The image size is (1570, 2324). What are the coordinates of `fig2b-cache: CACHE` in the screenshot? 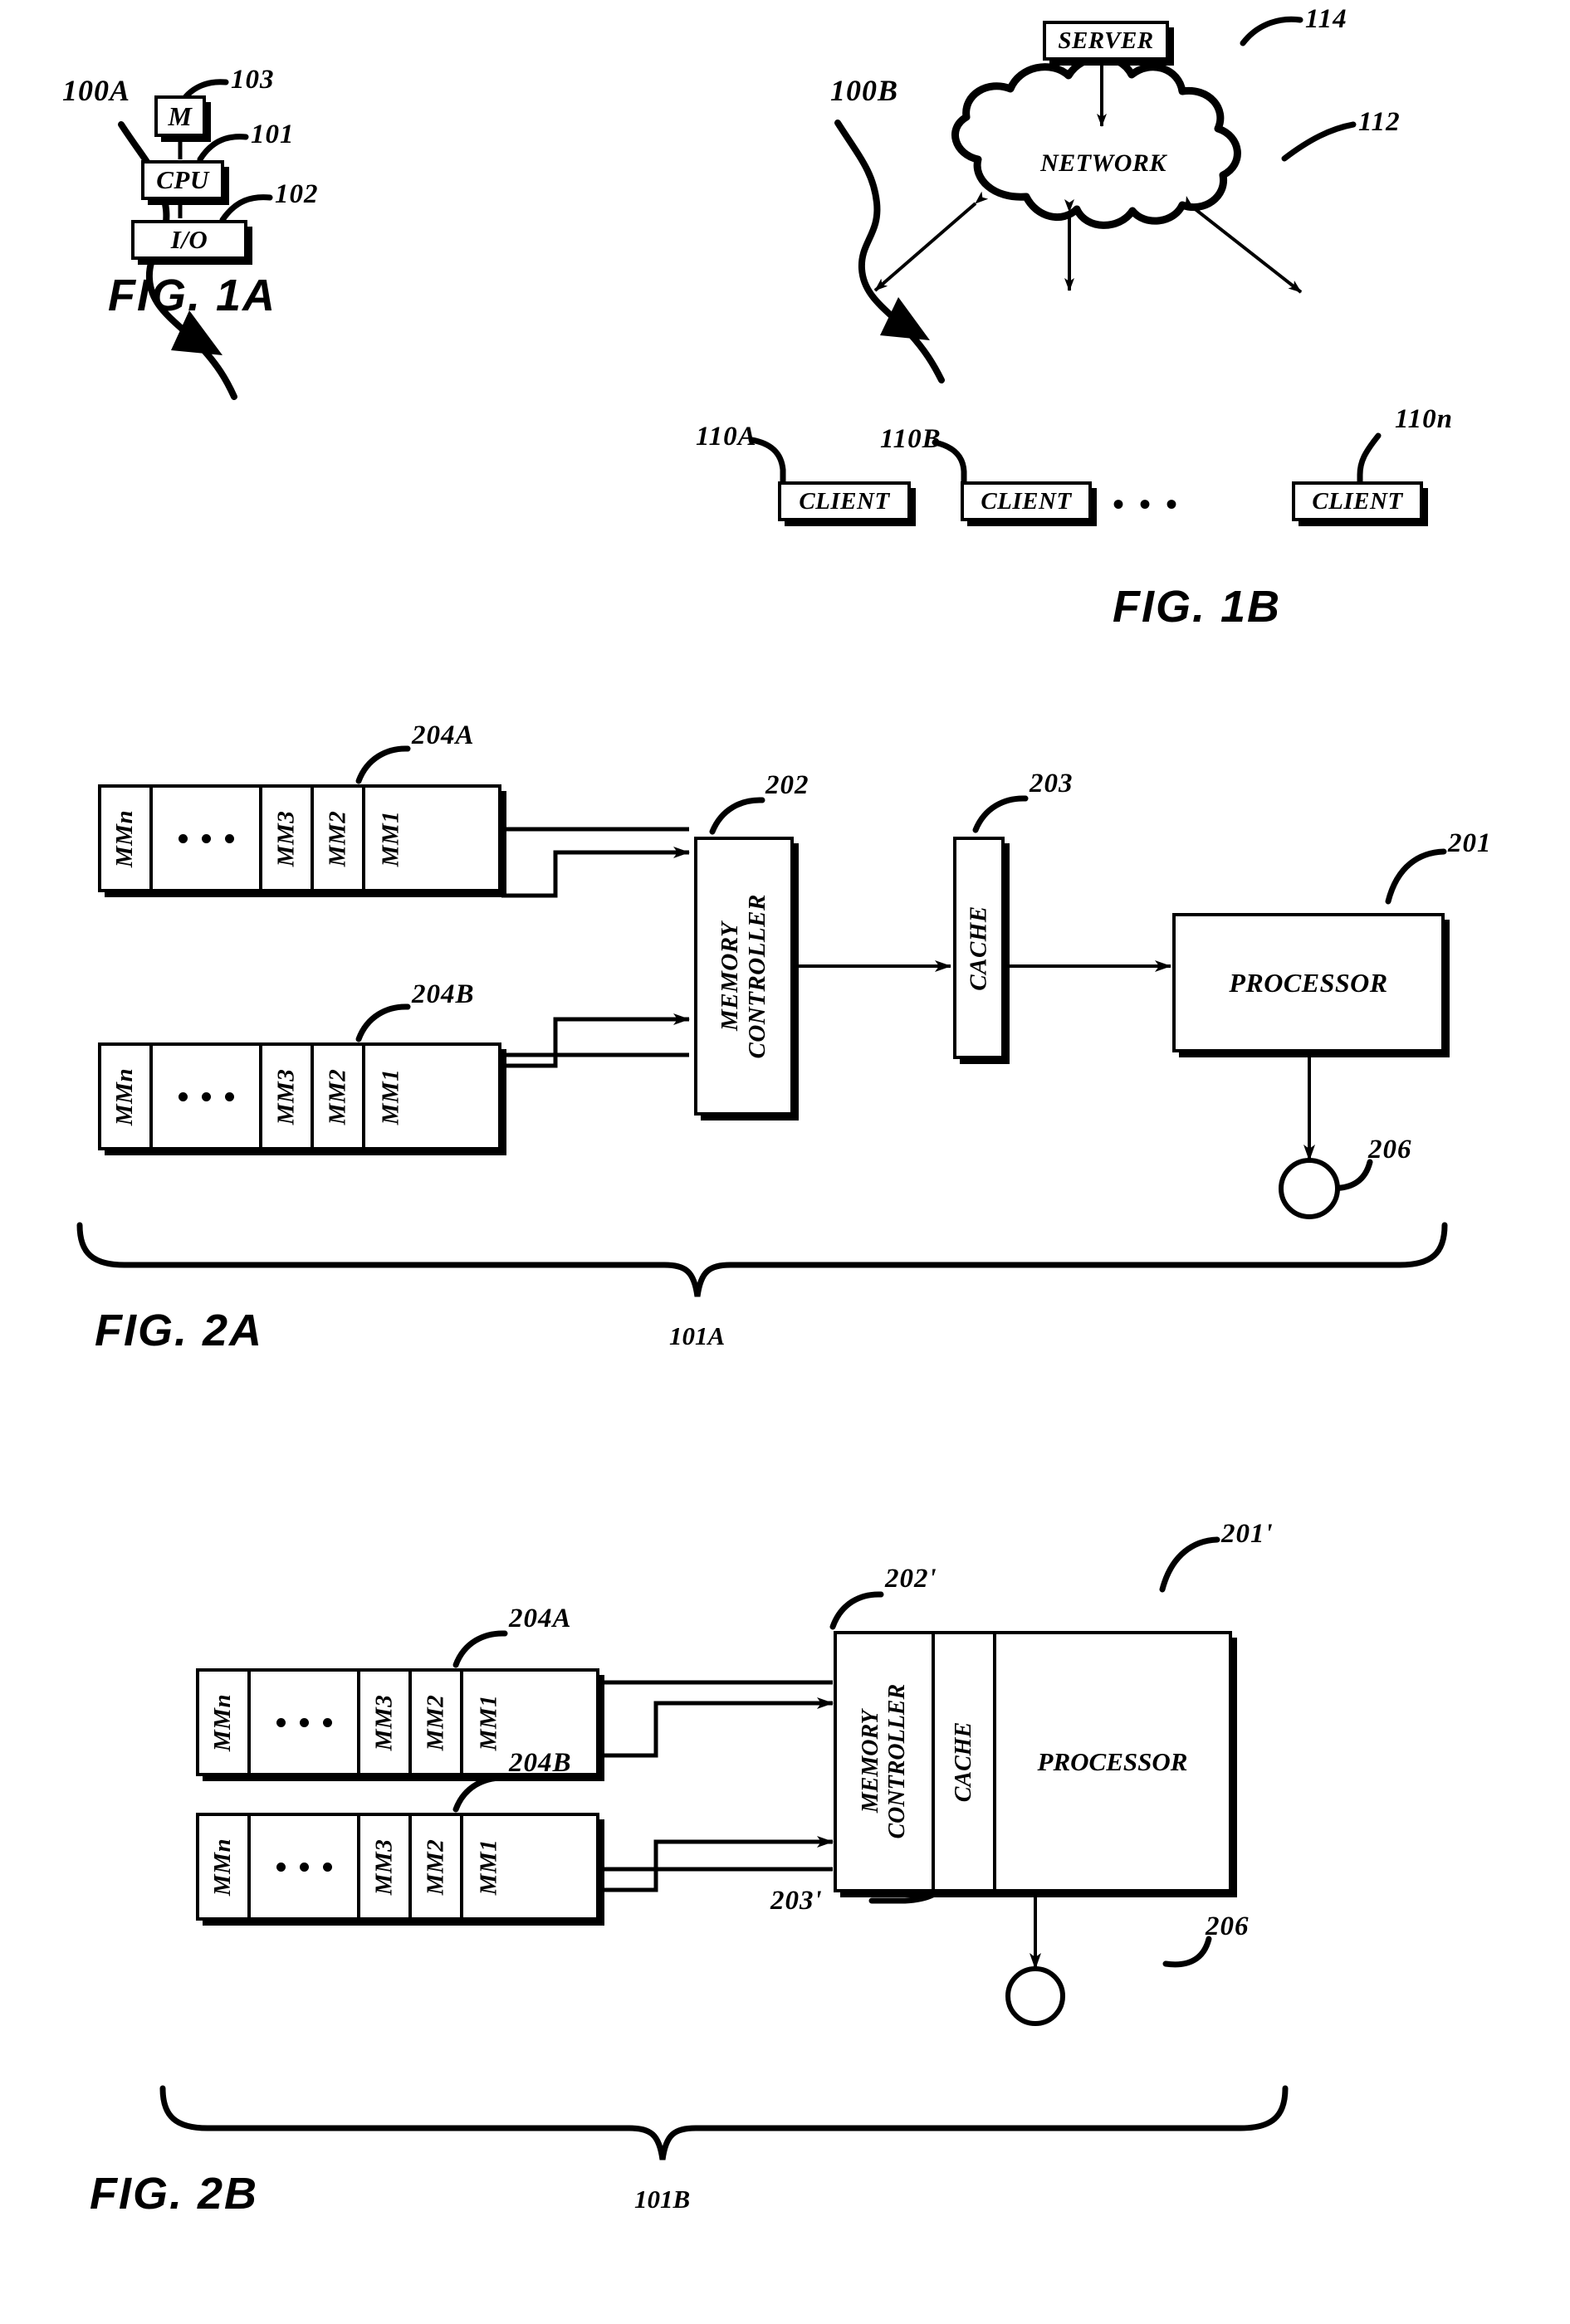 It's located at (966, 1761).